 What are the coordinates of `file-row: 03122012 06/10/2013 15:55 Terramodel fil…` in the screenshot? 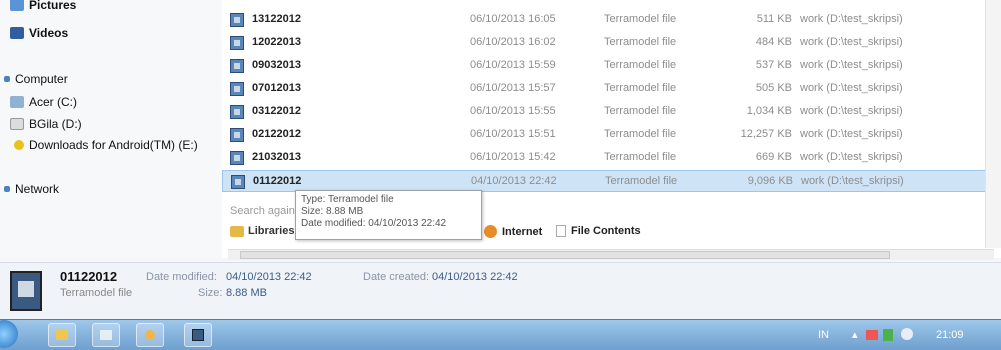 It's located at (606, 112).